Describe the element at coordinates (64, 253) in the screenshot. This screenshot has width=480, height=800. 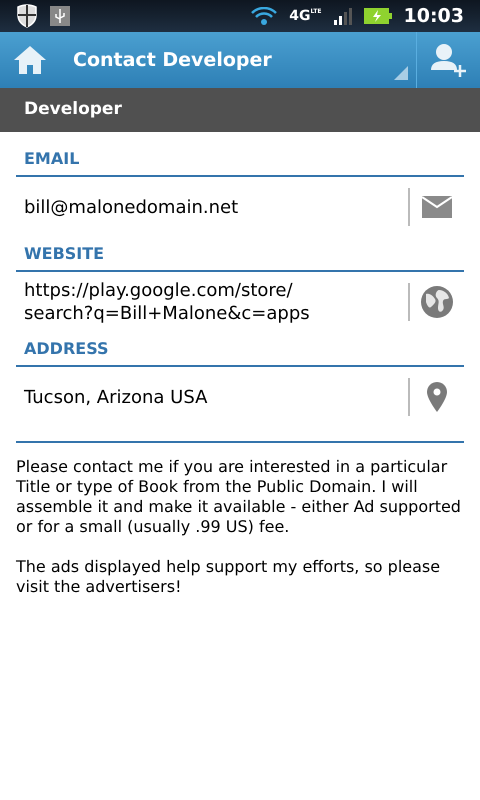
I see `field-label: WEBSITE` at that location.